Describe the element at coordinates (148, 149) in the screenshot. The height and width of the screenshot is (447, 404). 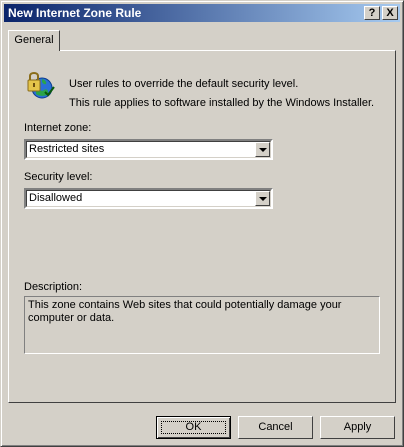
I see `internet-zone-dropdown: Restricted sites` at that location.